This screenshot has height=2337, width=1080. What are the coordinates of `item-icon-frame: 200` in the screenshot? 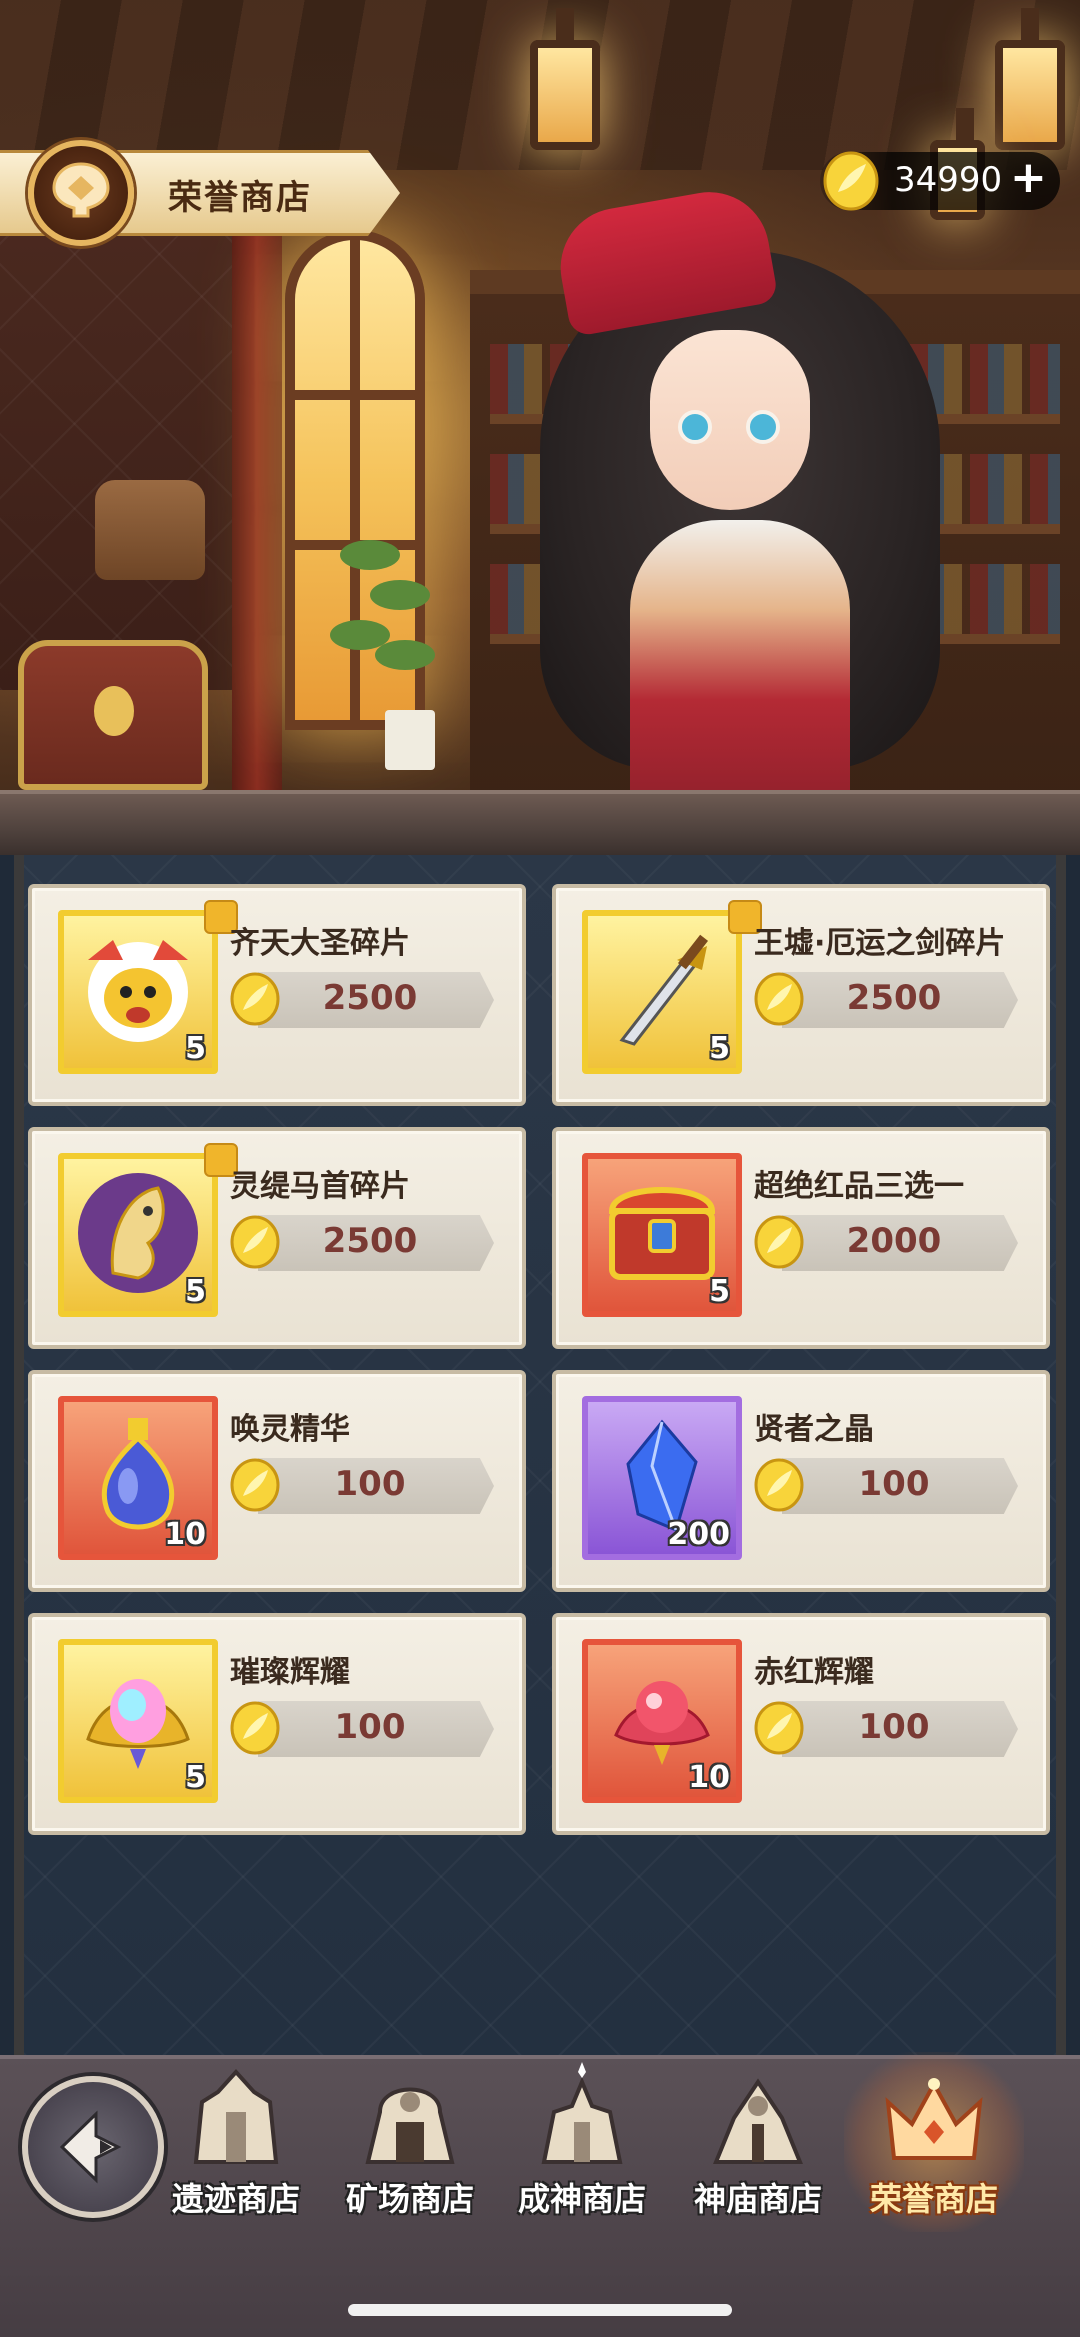 It's located at (662, 1478).